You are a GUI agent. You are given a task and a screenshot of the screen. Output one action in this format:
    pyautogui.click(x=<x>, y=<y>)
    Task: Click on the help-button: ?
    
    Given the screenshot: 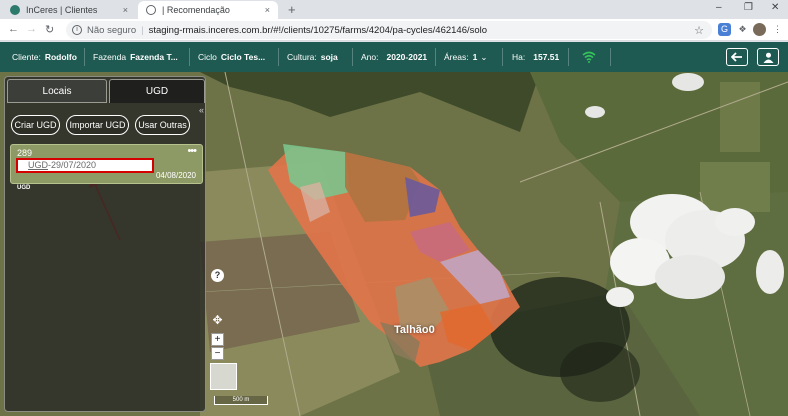 What is the action you would take?
    pyautogui.click(x=217, y=275)
    